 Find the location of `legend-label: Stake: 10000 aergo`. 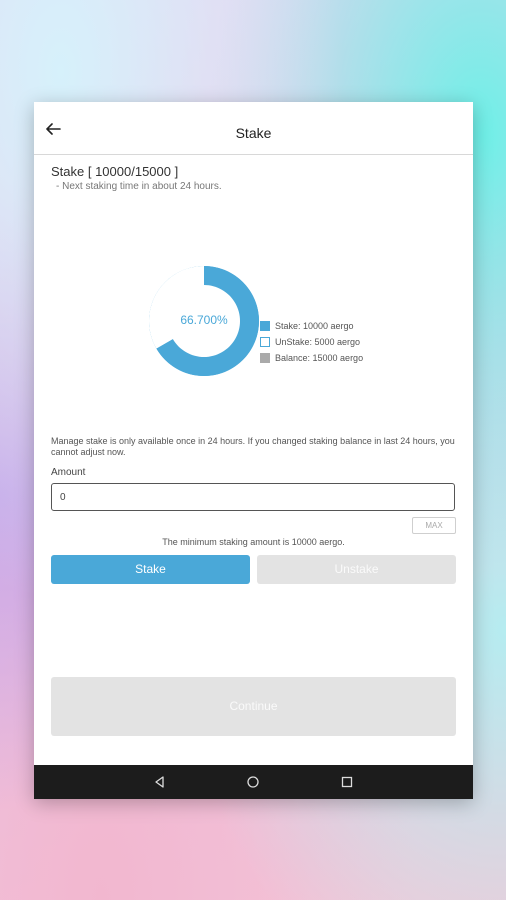

legend-label: Stake: 10000 aergo is located at coordinates (314, 326).